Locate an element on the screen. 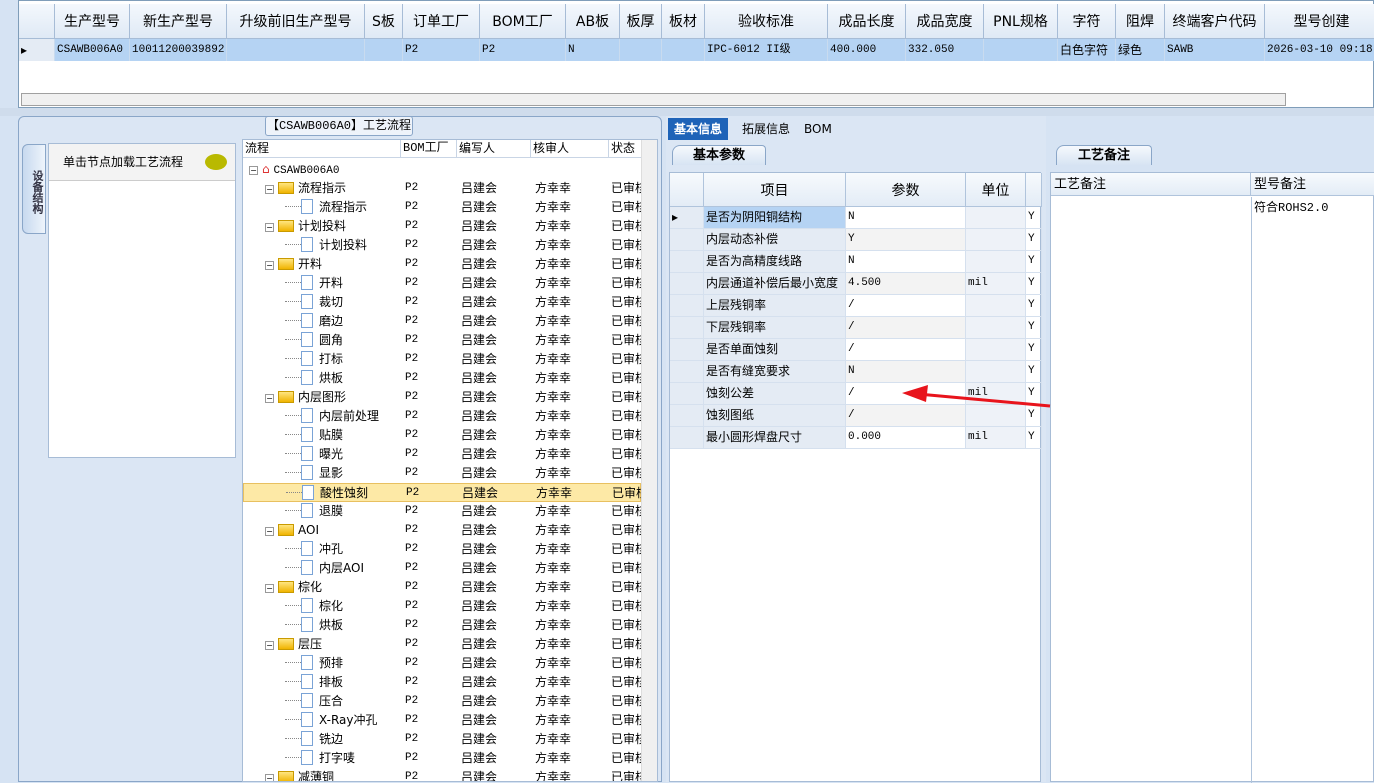  param-col-header: 参数 is located at coordinates (906, 190).